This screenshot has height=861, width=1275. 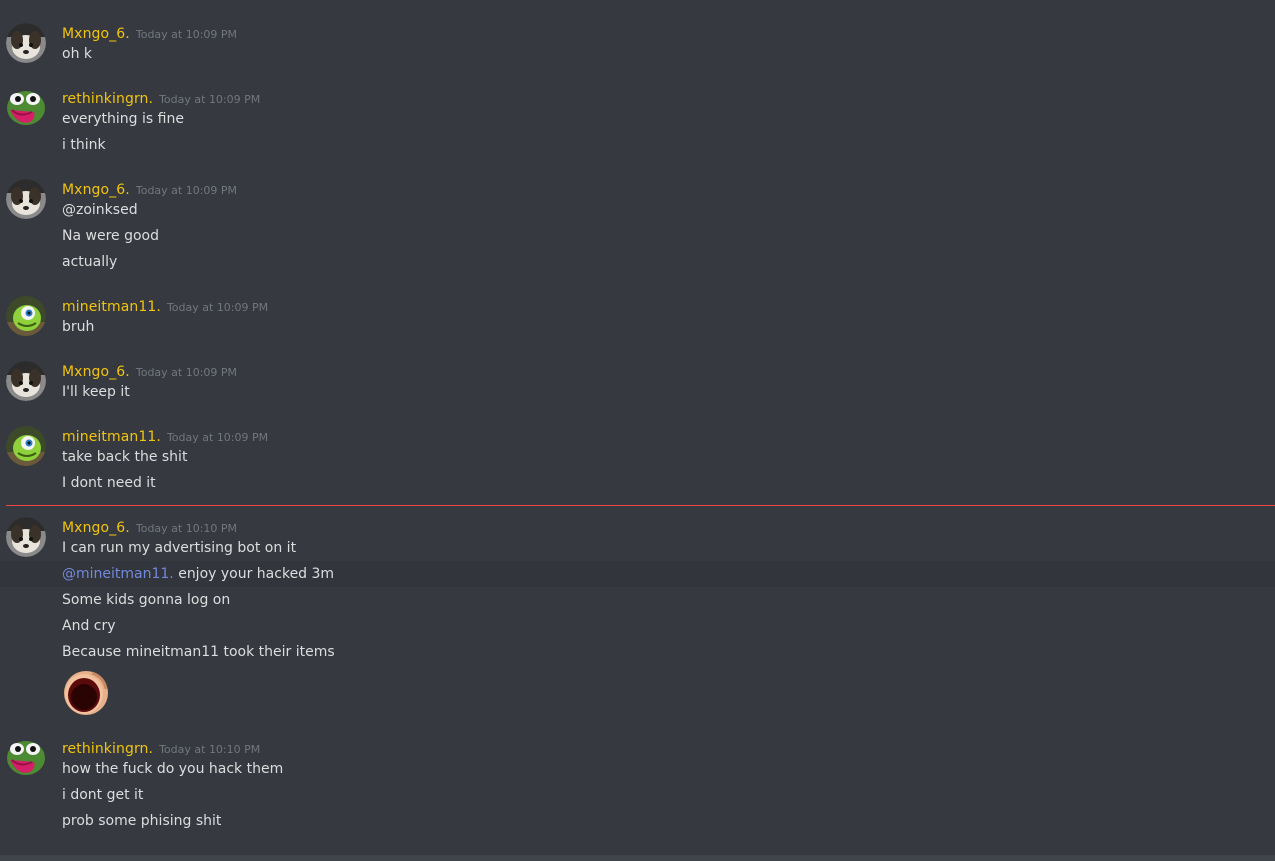 What do you see at coordinates (637, 600) in the screenshot?
I see `message-line: Some kids gonna log on` at bounding box center [637, 600].